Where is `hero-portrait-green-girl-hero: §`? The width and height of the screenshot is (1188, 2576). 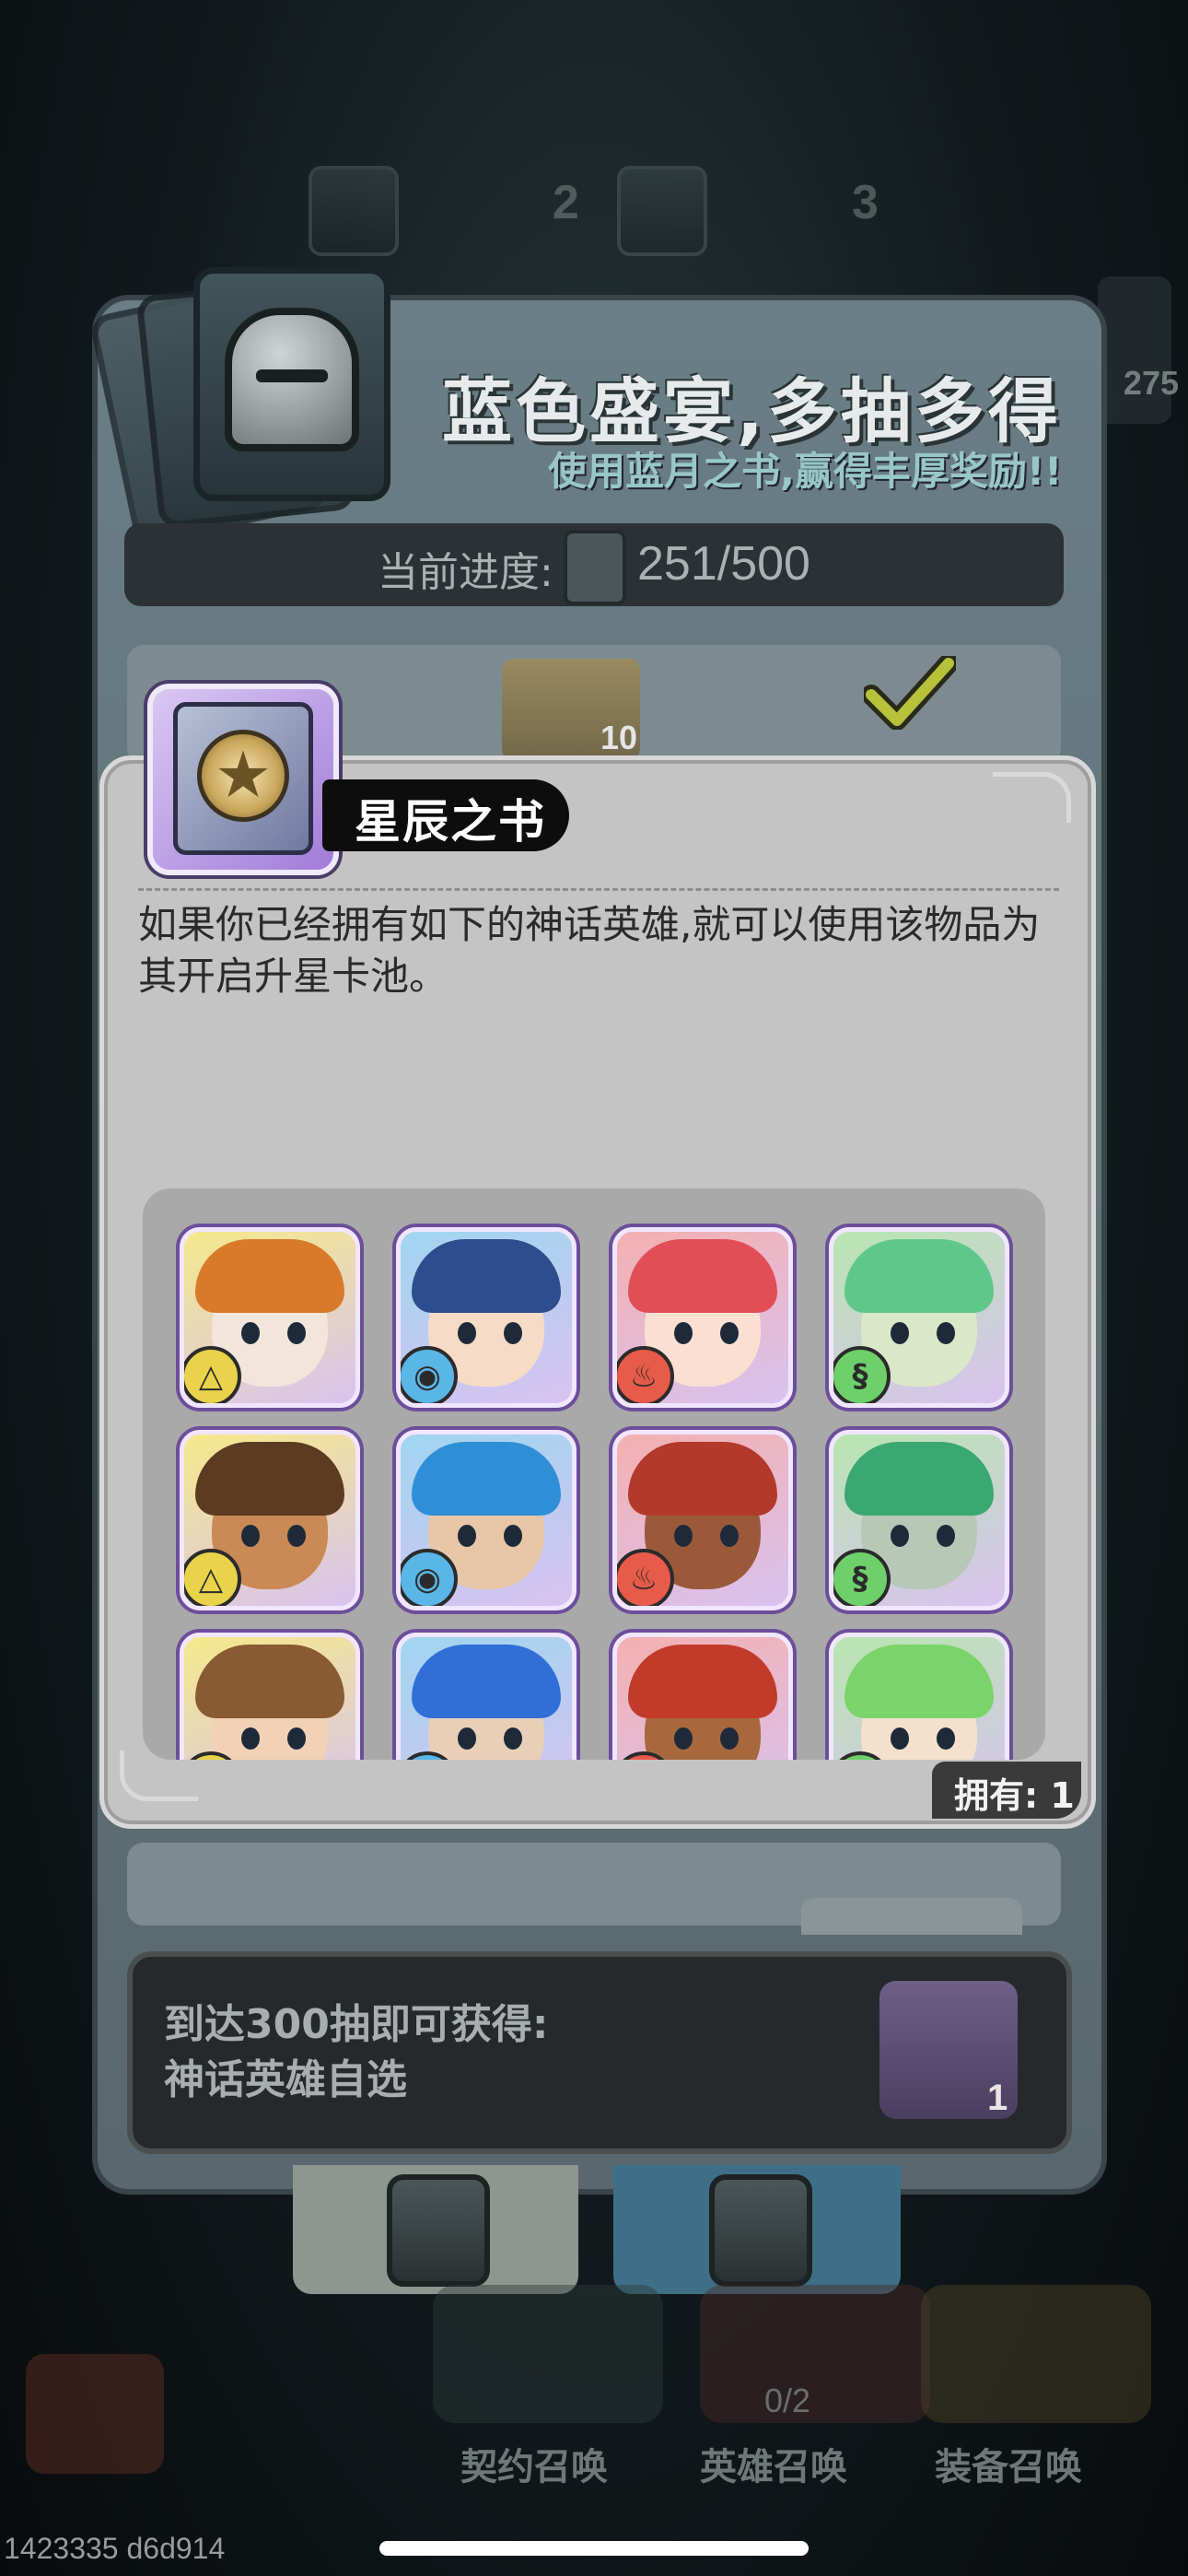
hero-portrait-green-girl-hero: § is located at coordinates (919, 1696).